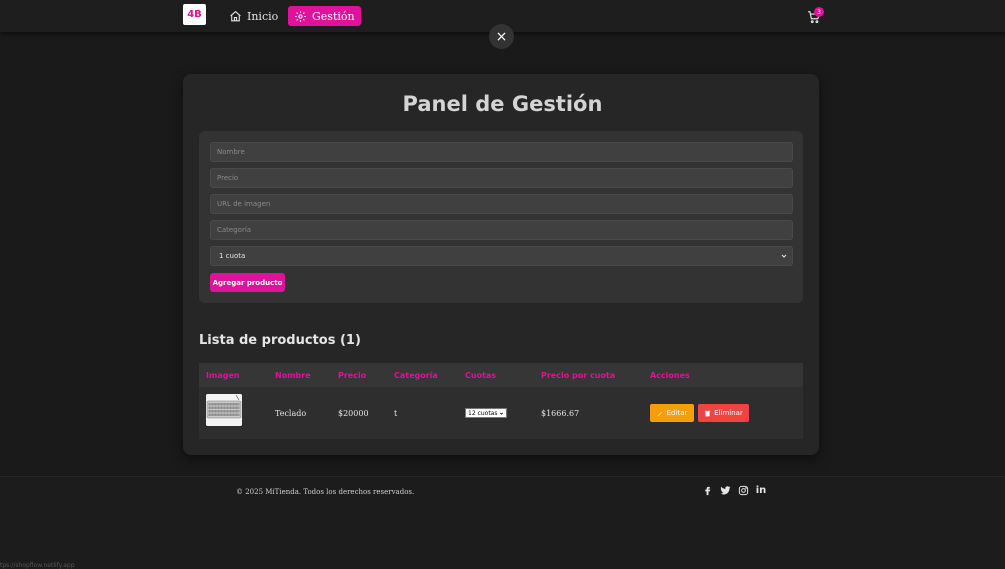 The height and width of the screenshot is (569, 1005). I want to click on row-cuotas-select: 12 cuotas, so click(486, 413).